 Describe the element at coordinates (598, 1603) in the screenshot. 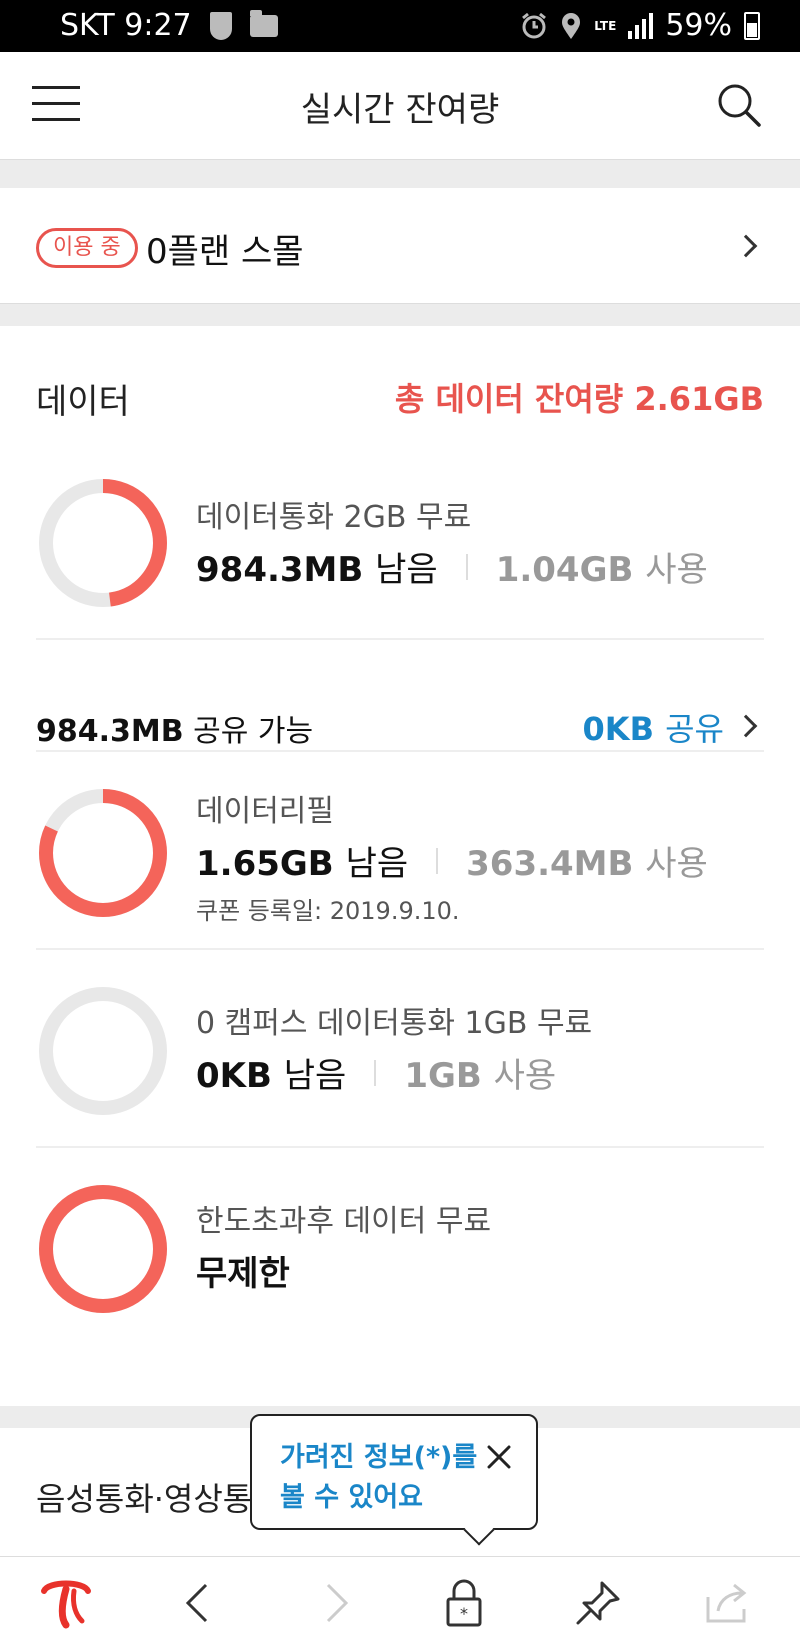

I see `pin-icon` at that location.